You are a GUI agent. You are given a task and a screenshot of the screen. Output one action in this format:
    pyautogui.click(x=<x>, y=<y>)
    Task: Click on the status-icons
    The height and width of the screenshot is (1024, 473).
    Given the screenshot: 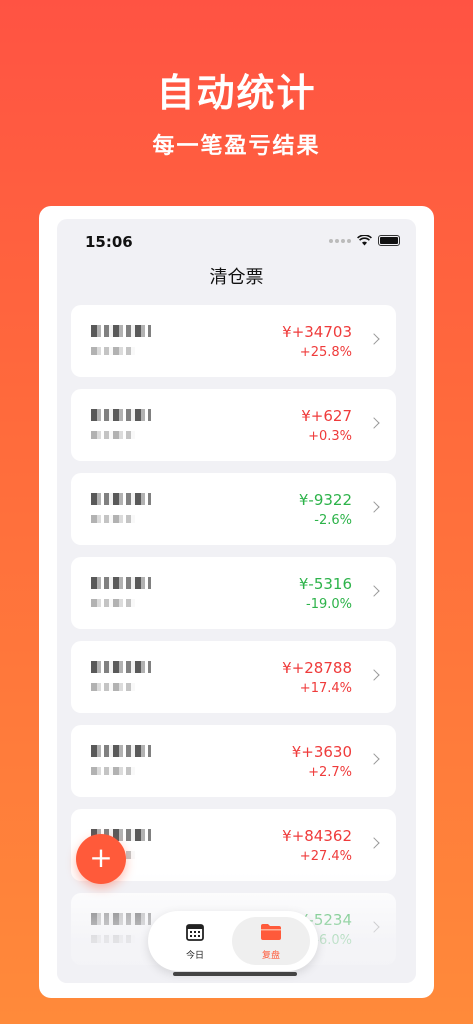 What is the action you would take?
    pyautogui.click(x=364, y=240)
    